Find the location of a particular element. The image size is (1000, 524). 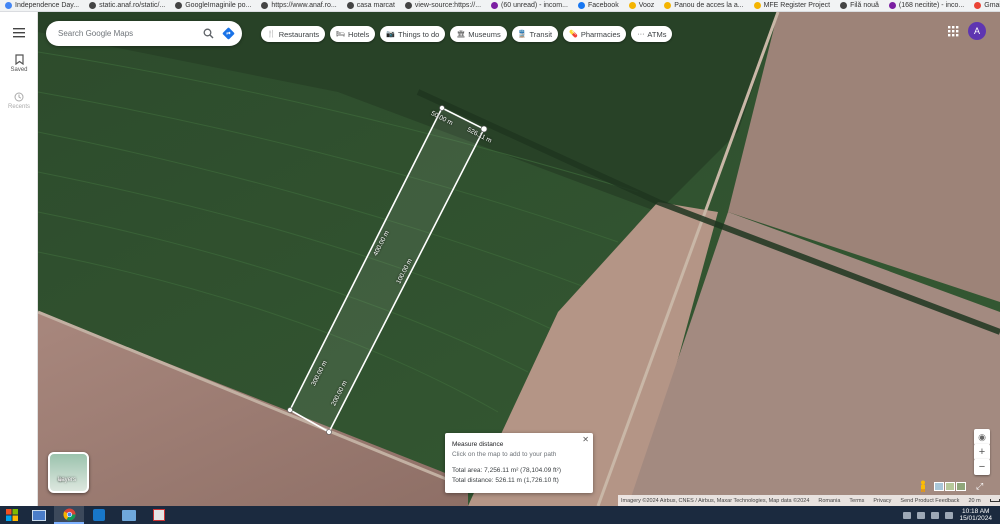

chip-hotels: 🛏 Hotels is located at coordinates (353, 34).